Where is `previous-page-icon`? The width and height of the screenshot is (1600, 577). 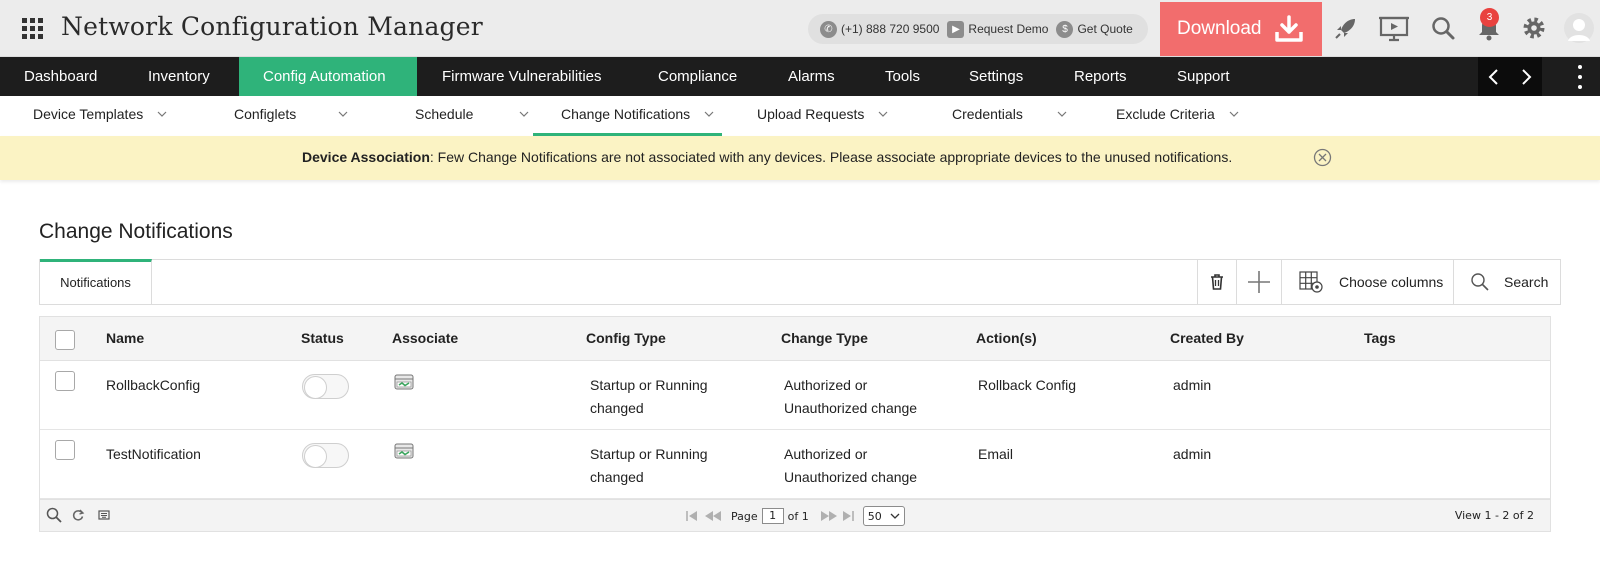 previous-page-icon is located at coordinates (713, 516).